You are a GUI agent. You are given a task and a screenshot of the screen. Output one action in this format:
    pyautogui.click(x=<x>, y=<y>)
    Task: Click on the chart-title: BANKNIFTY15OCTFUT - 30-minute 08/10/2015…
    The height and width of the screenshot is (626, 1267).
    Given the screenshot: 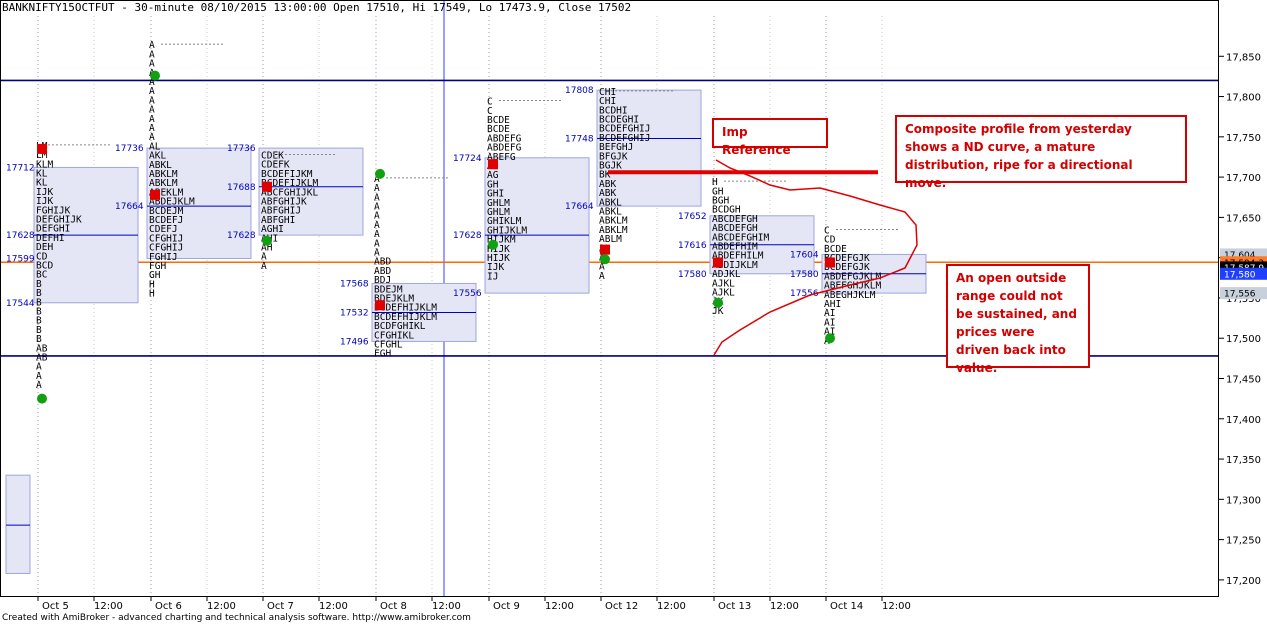 What is the action you would take?
    pyautogui.click(x=317, y=7)
    